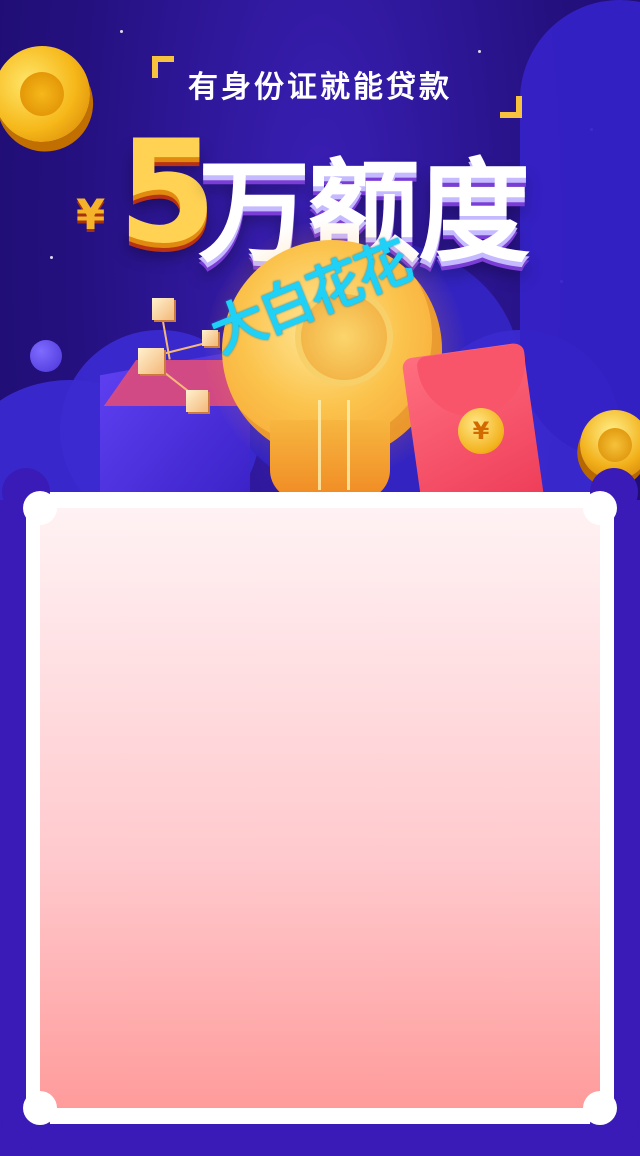 The image size is (640, 1156). I want to click on purple-ball-decoration, so click(46, 356).